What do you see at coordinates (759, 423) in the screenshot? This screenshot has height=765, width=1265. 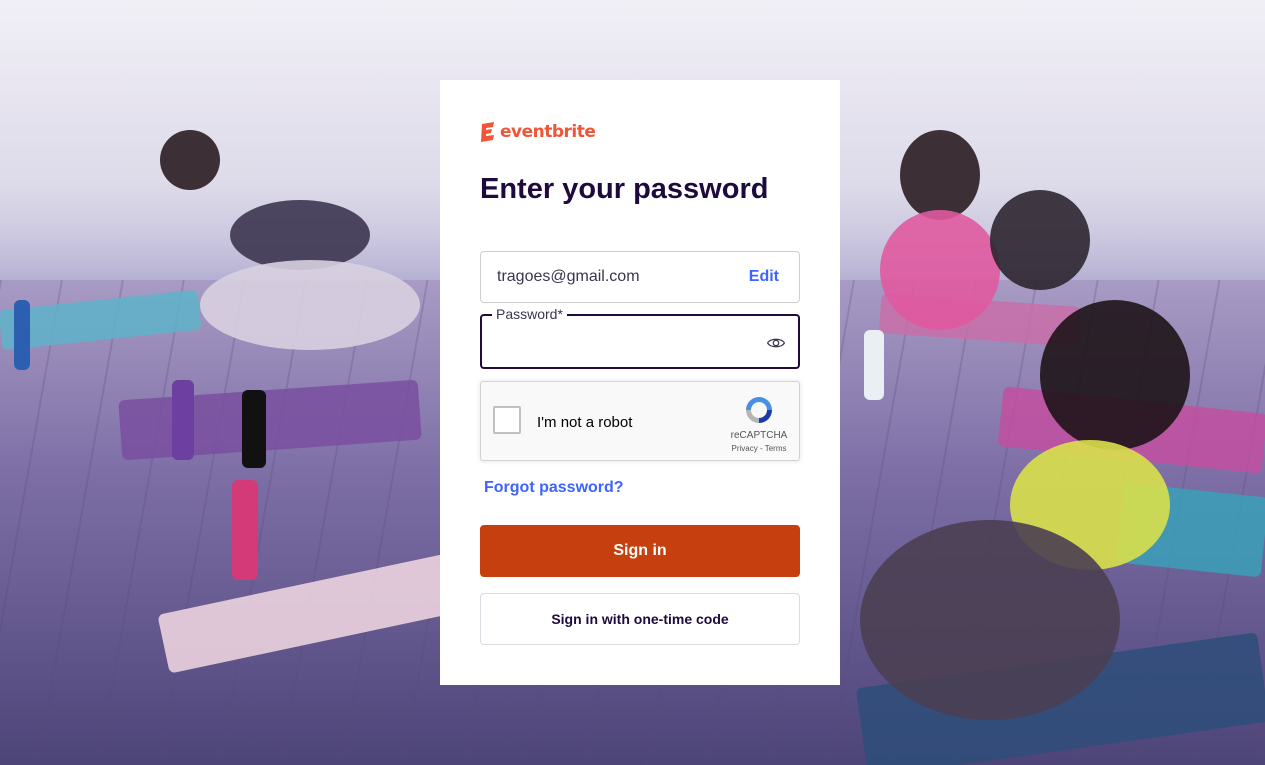 I see `recaptcha-logo: reCAPTCHA Privacy - Terms` at bounding box center [759, 423].